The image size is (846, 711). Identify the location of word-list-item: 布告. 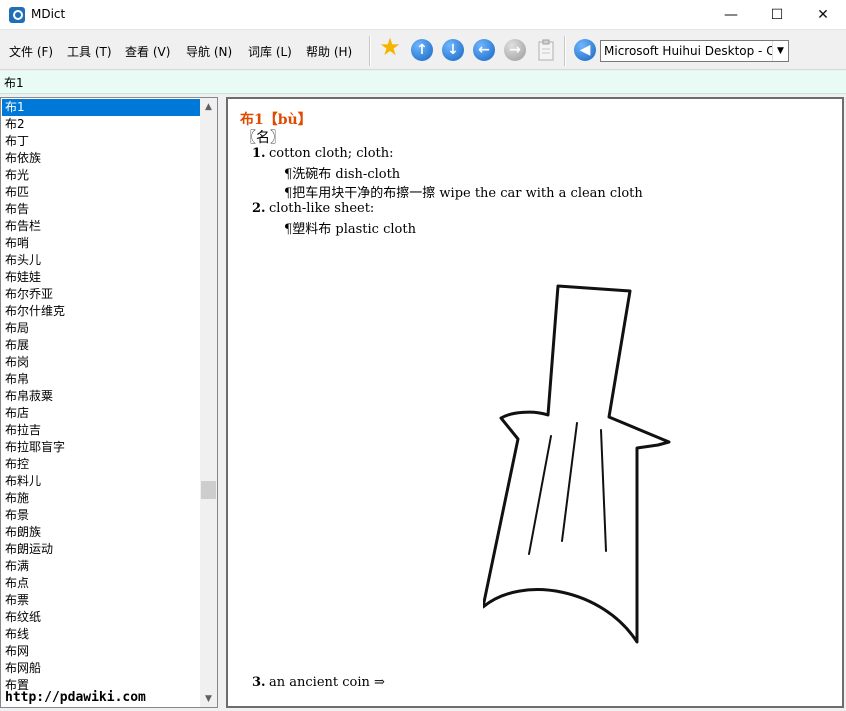
(101, 209).